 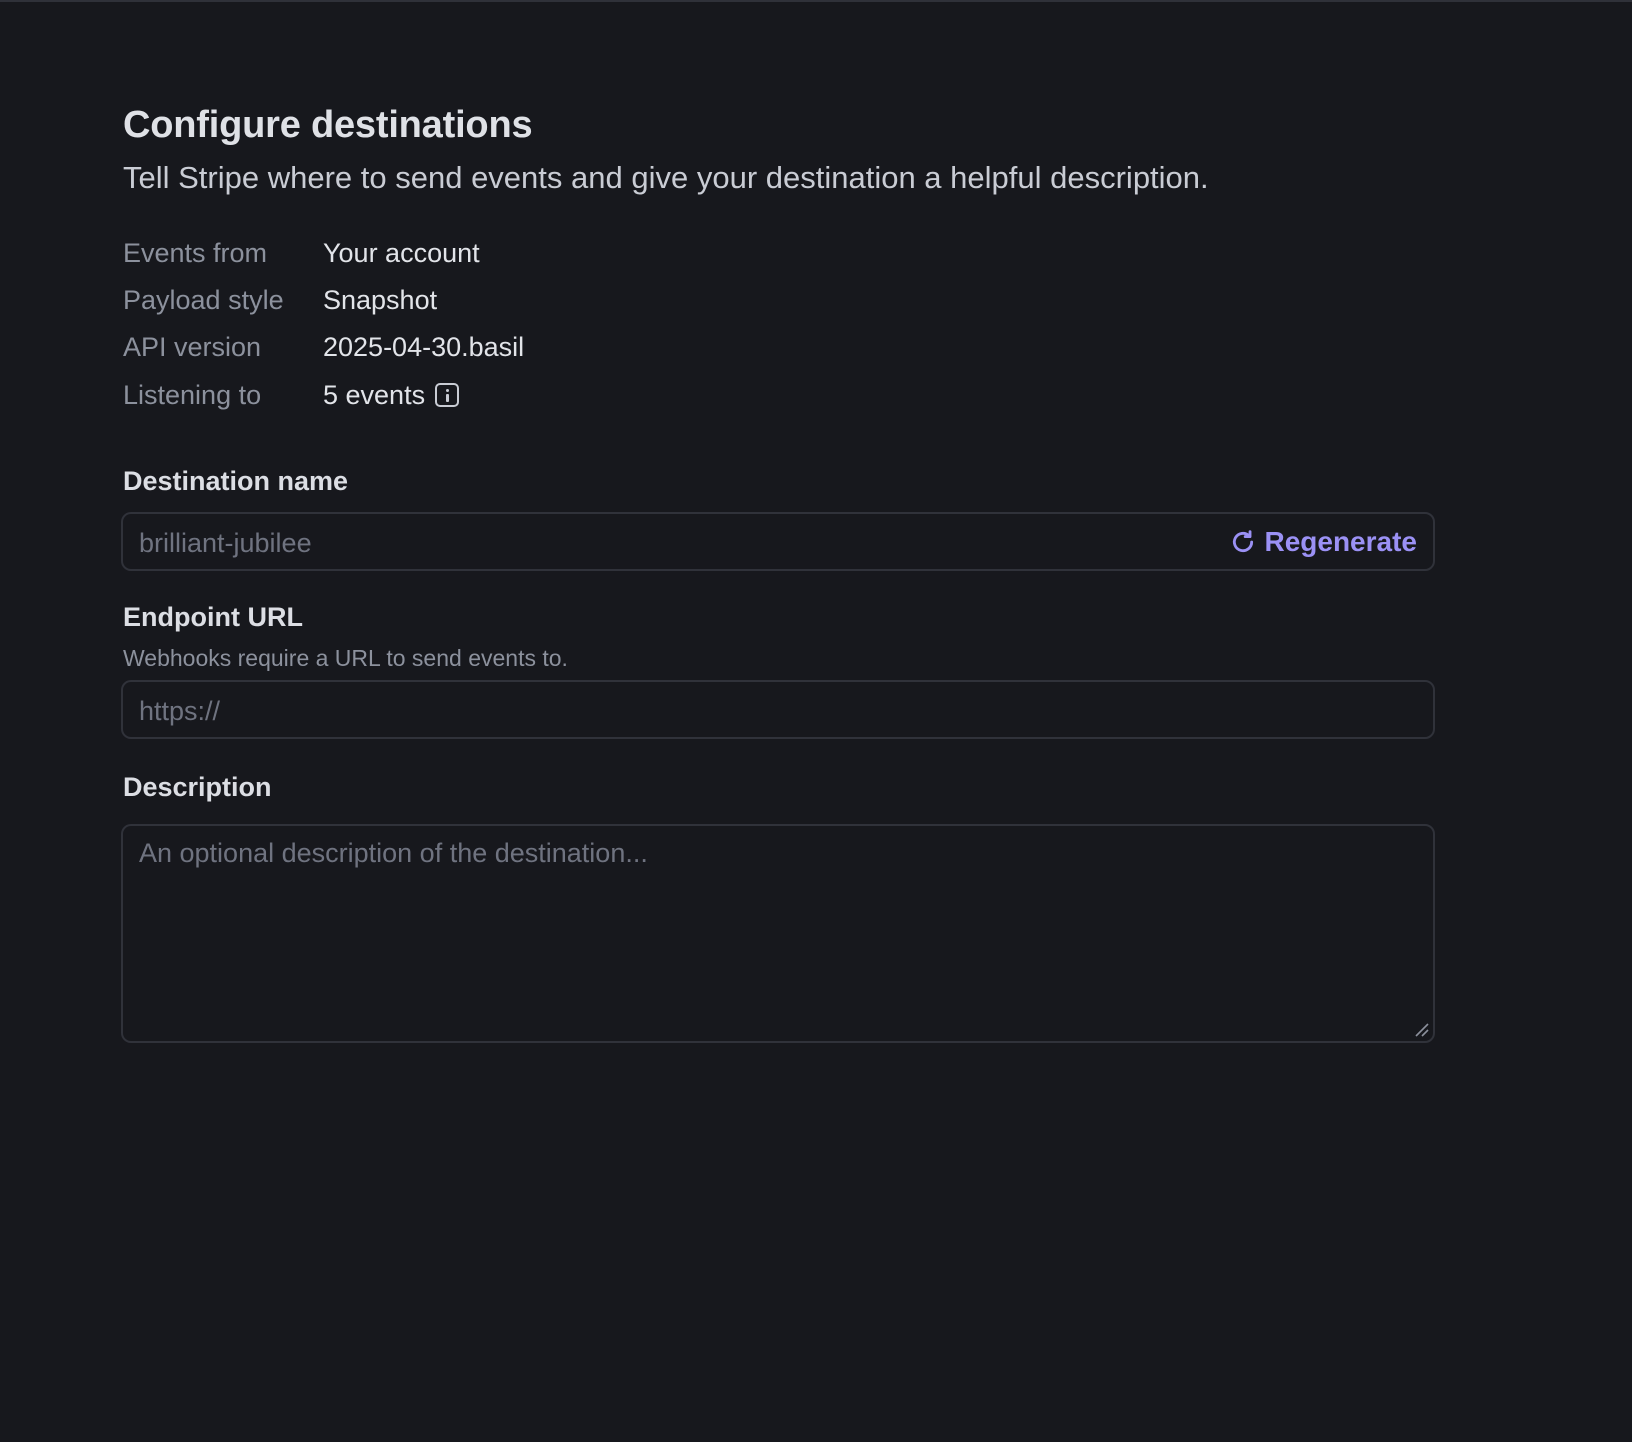 I want to click on description-label: Description, so click(x=197, y=787).